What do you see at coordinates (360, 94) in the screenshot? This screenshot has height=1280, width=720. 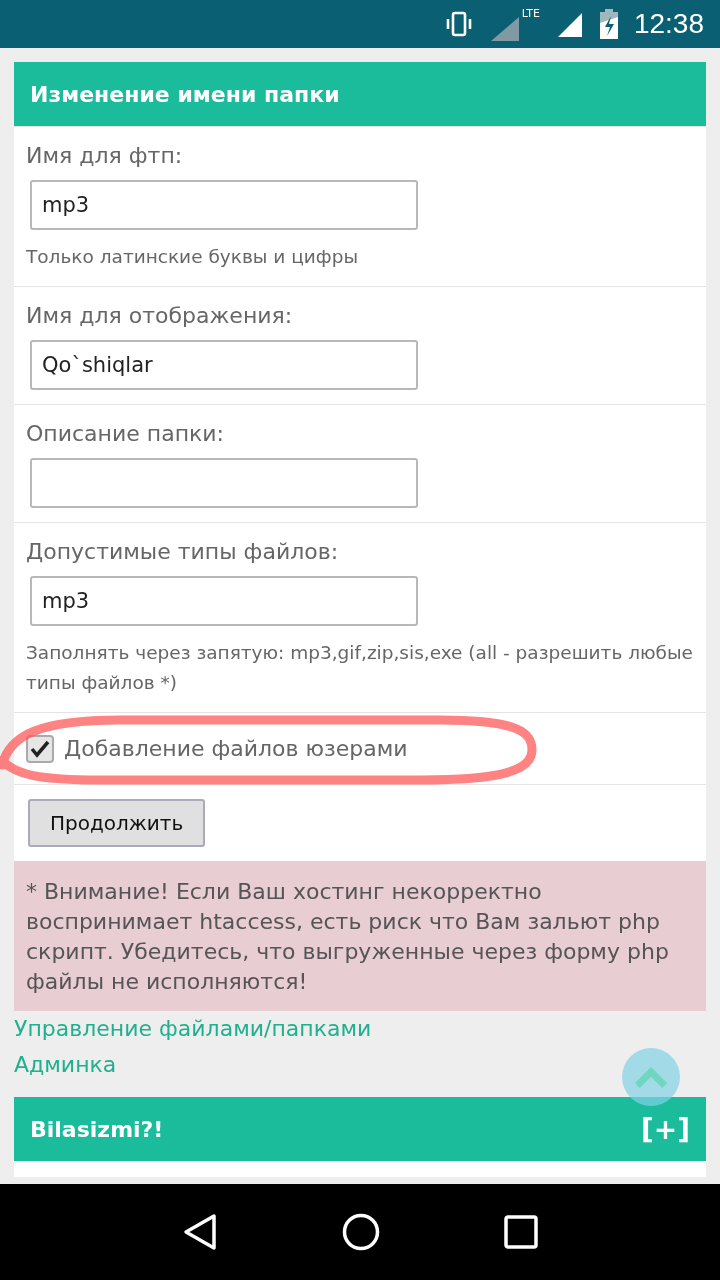 I see `panel-header: Изменение имени папки` at bounding box center [360, 94].